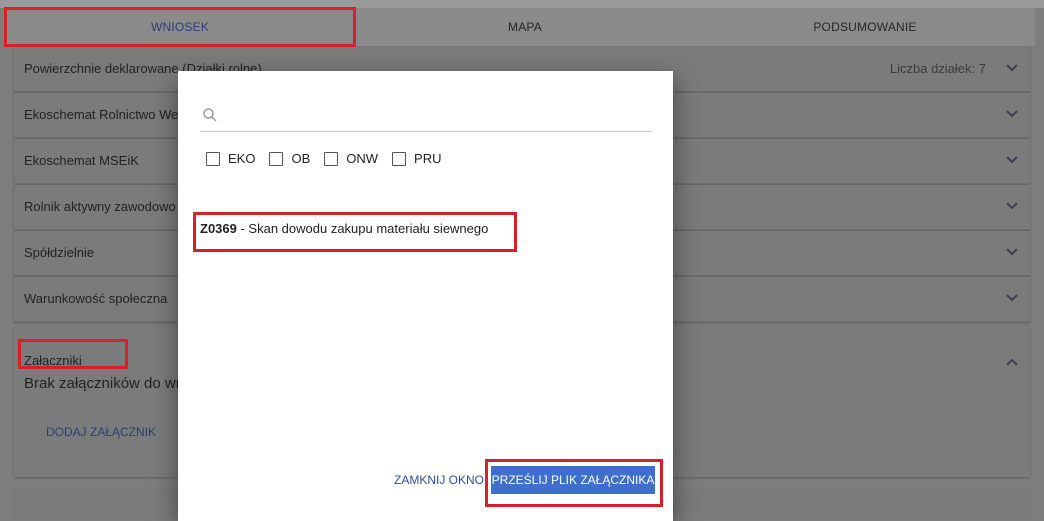 The width and height of the screenshot is (1044, 521). What do you see at coordinates (301, 158) in the screenshot?
I see `filter-label: OB` at bounding box center [301, 158].